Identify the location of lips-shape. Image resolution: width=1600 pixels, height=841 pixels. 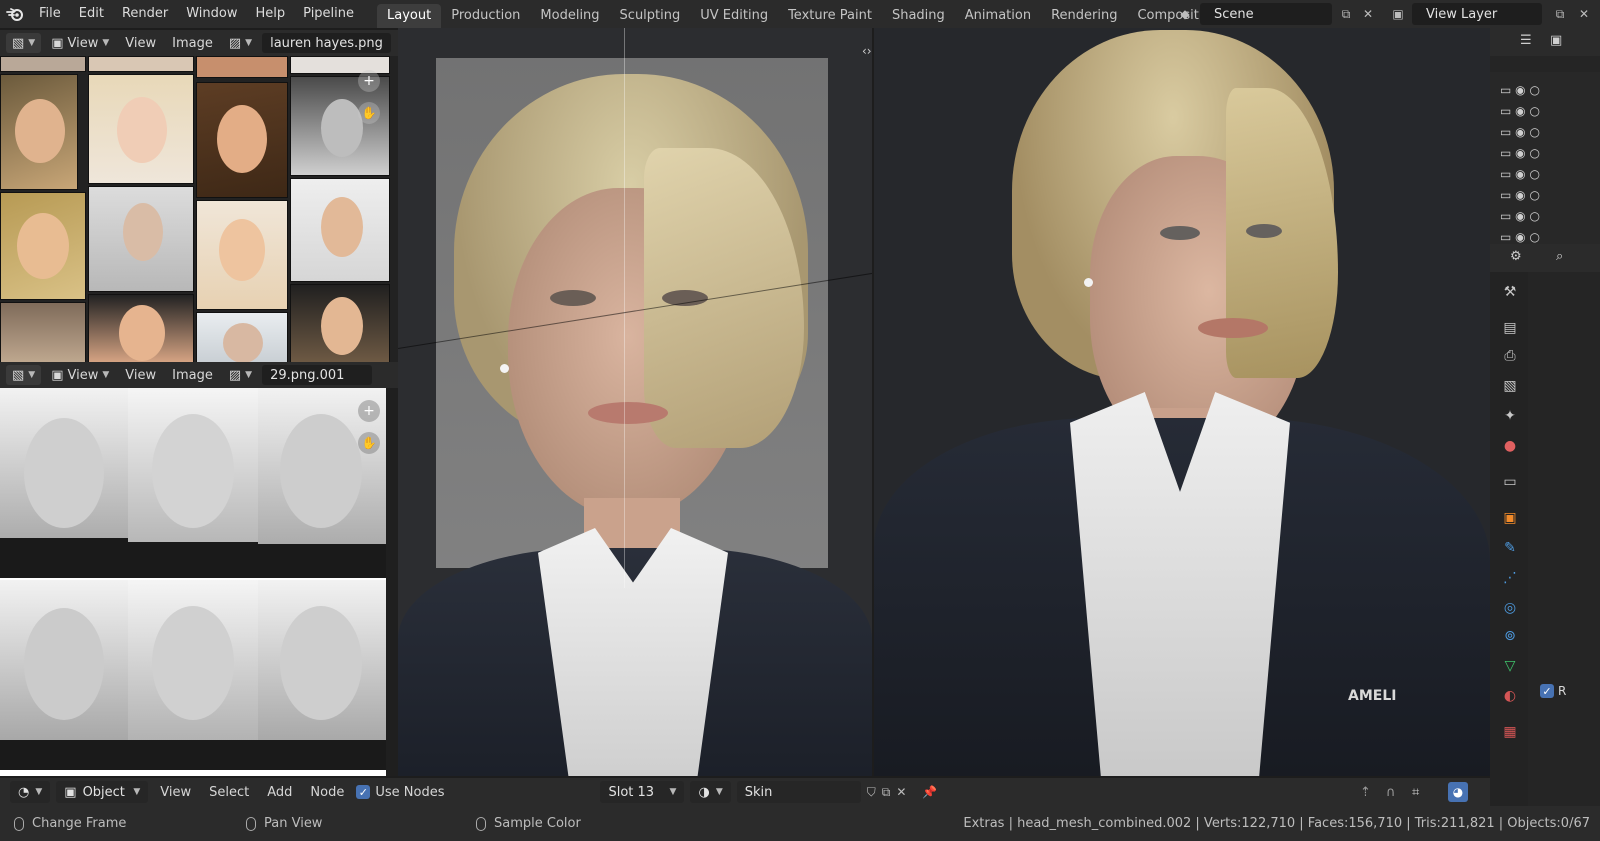
(628, 413).